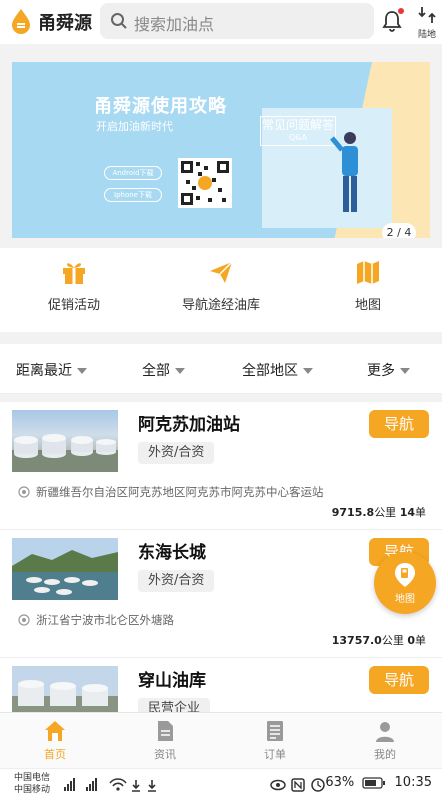  Describe the element at coordinates (297, 137) in the screenshot. I see `qa-subtitle: Q&A` at that location.